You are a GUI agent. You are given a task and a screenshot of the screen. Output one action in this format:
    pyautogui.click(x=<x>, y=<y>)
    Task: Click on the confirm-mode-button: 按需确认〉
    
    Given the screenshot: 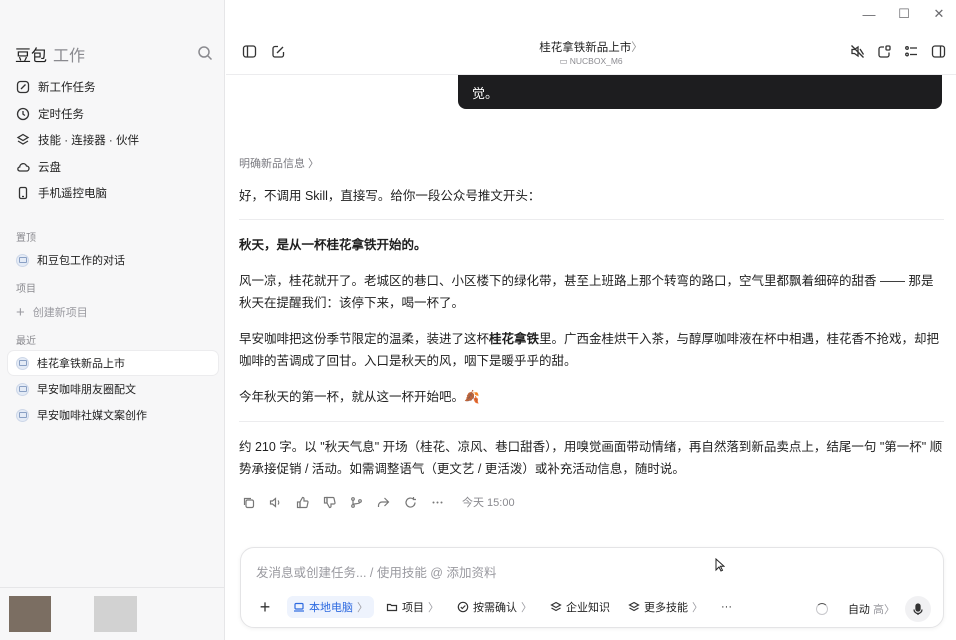 What is the action you would take?
    pyautogui.click(x=494, y=607)
    